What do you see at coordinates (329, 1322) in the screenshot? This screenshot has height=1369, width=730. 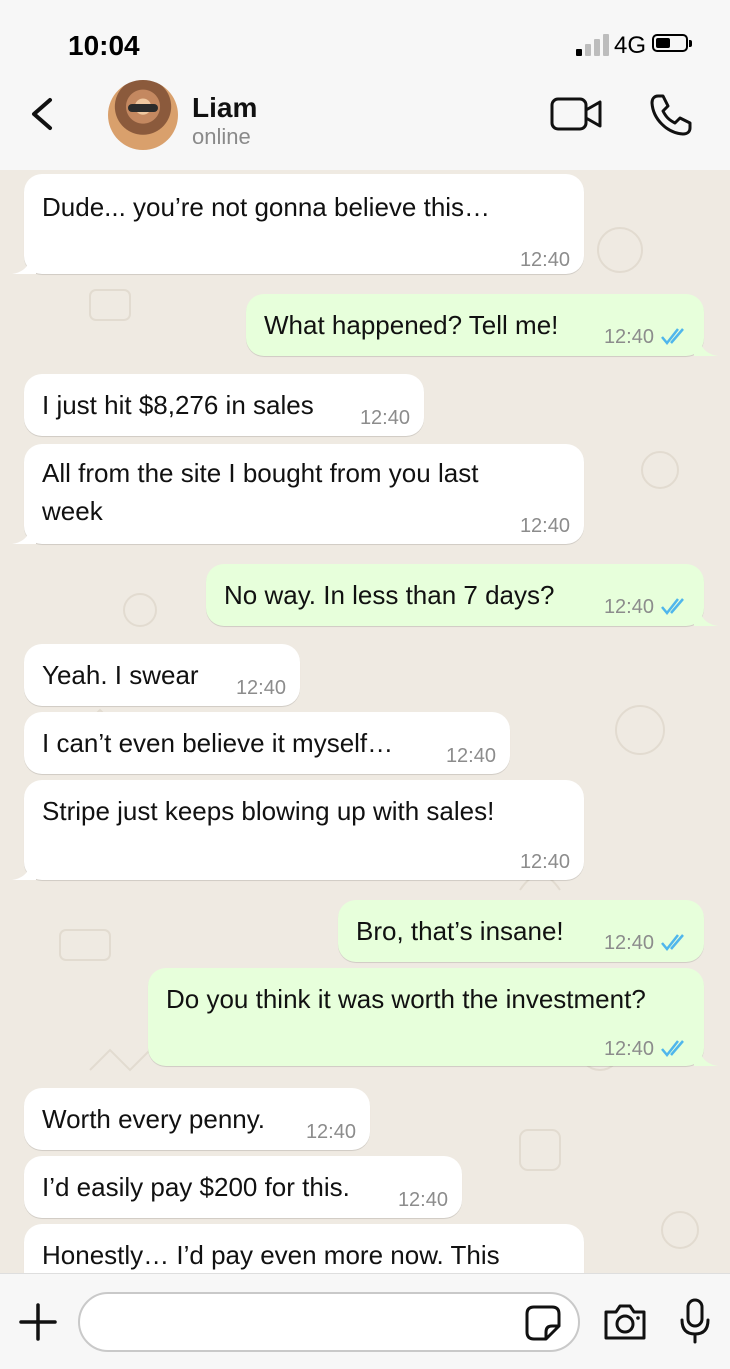 I see `message-input` at bounding box center [329, 1322].